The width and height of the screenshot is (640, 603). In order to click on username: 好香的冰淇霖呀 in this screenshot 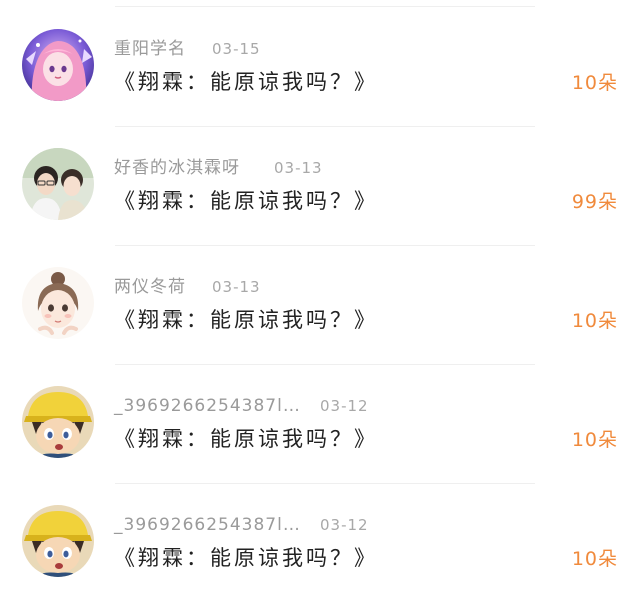, I will do `click(177, 168)`.